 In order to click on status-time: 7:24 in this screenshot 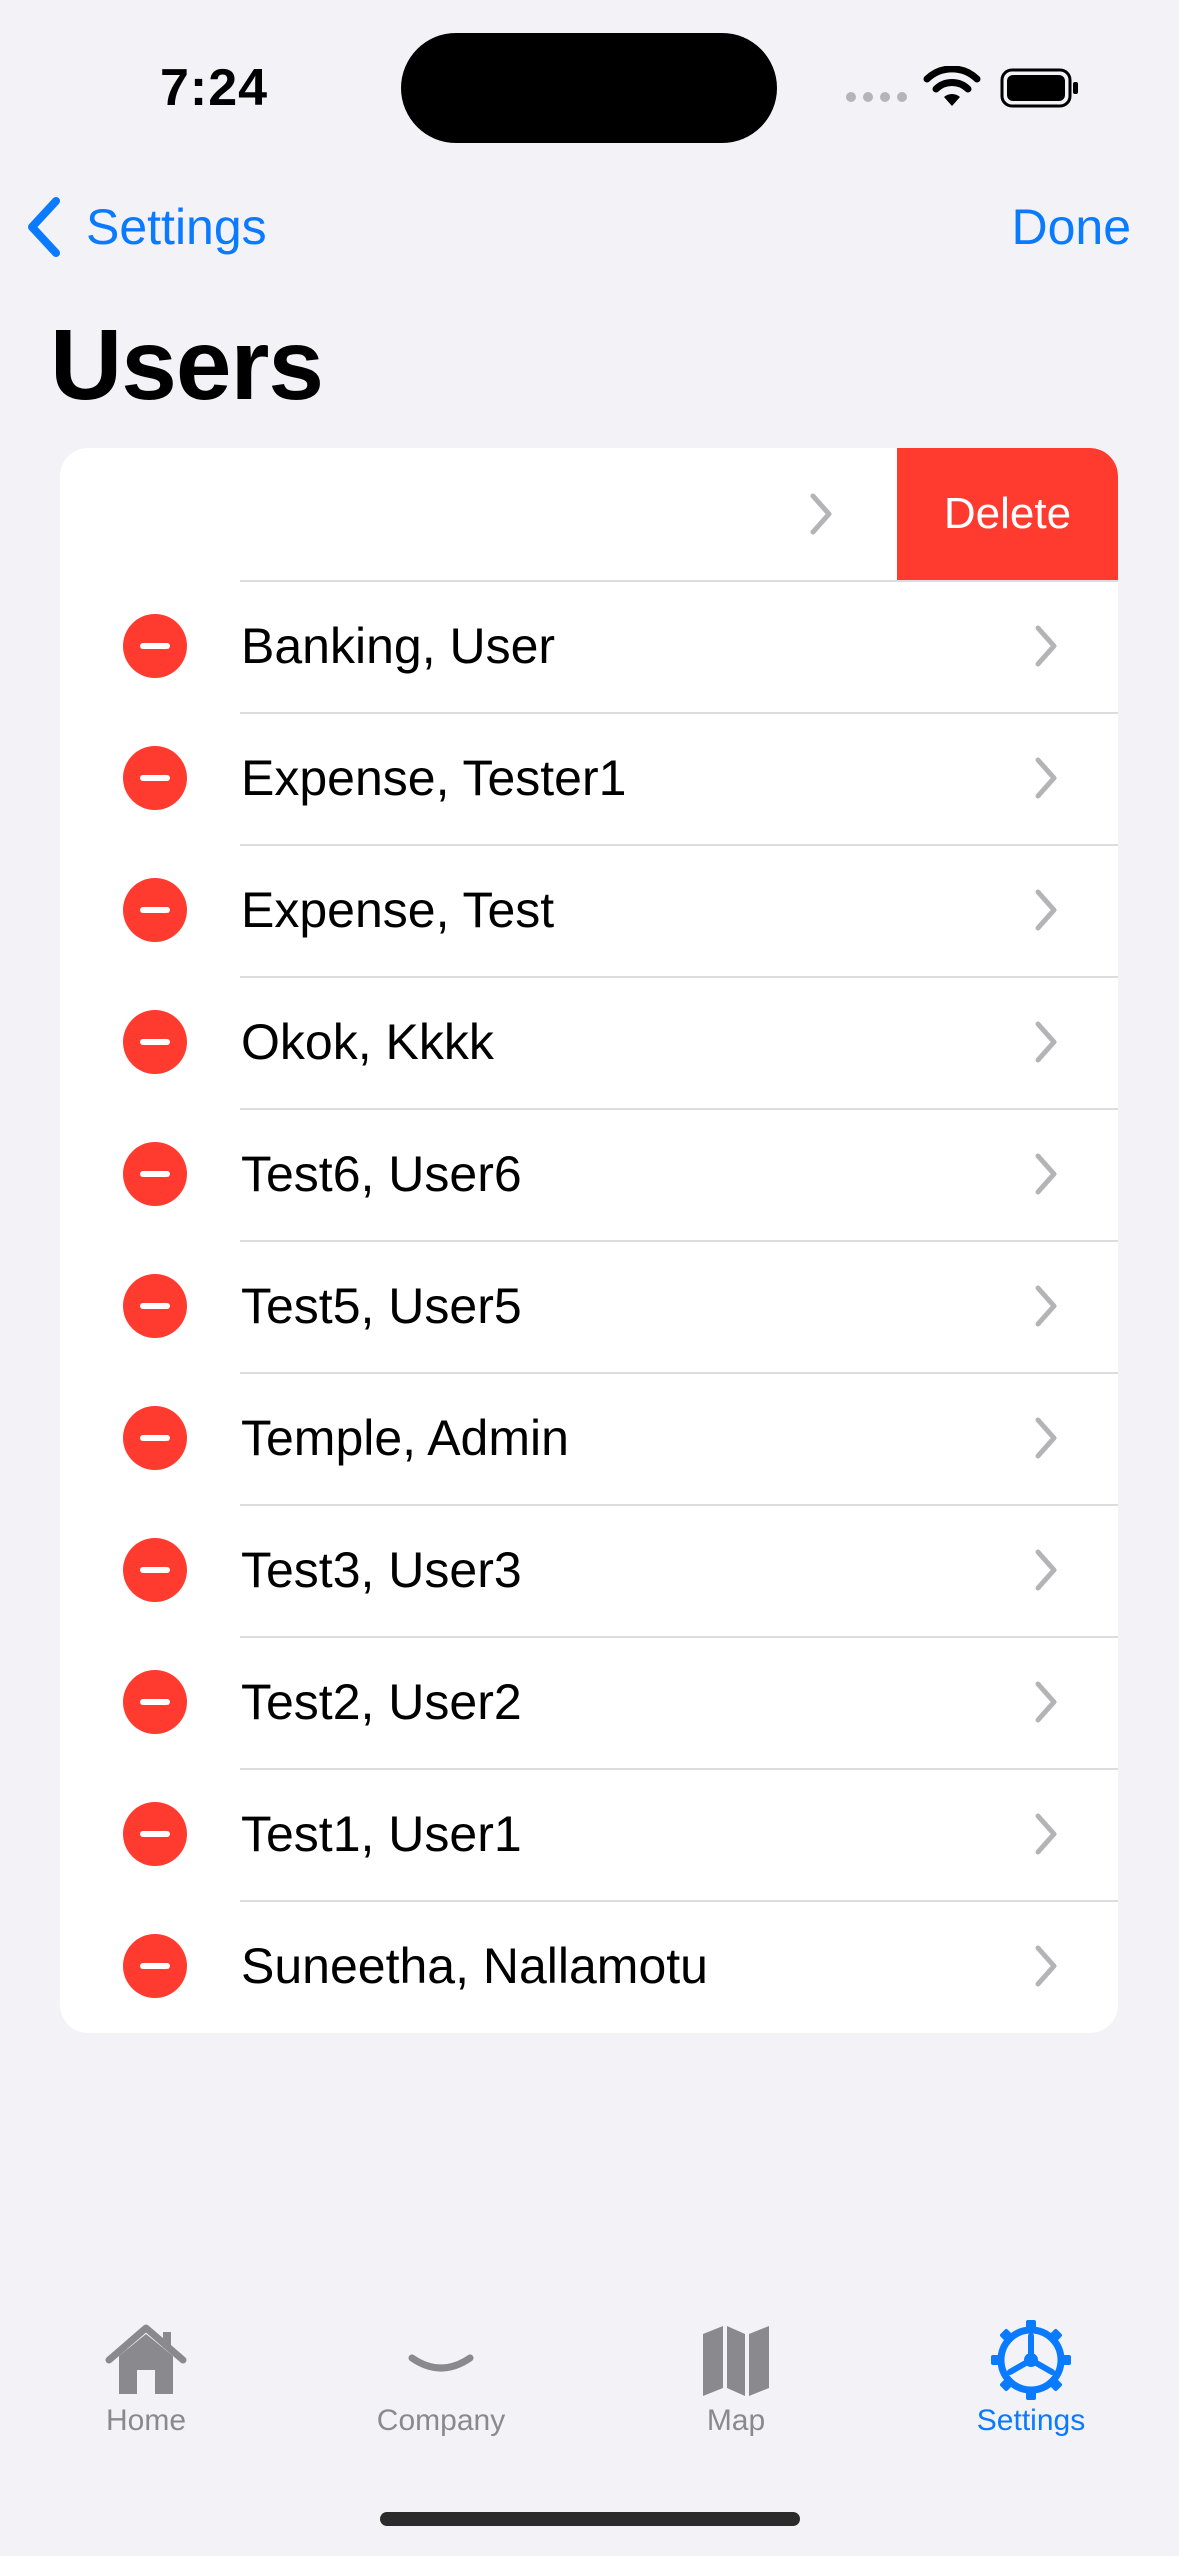, I will do `click(214, 88)`.